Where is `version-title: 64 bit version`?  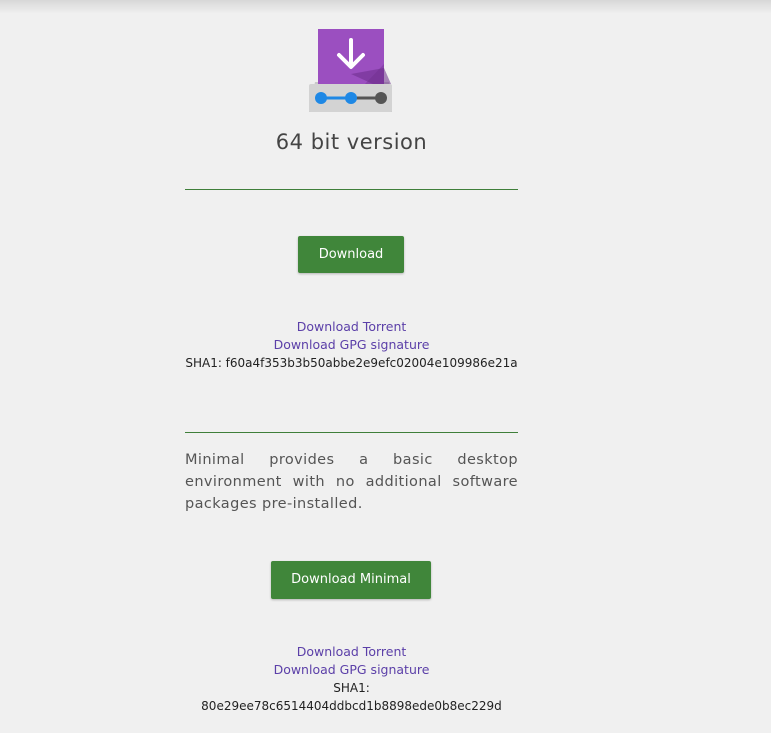
version-title: 64 bit version is located at coordinates (351, 142).